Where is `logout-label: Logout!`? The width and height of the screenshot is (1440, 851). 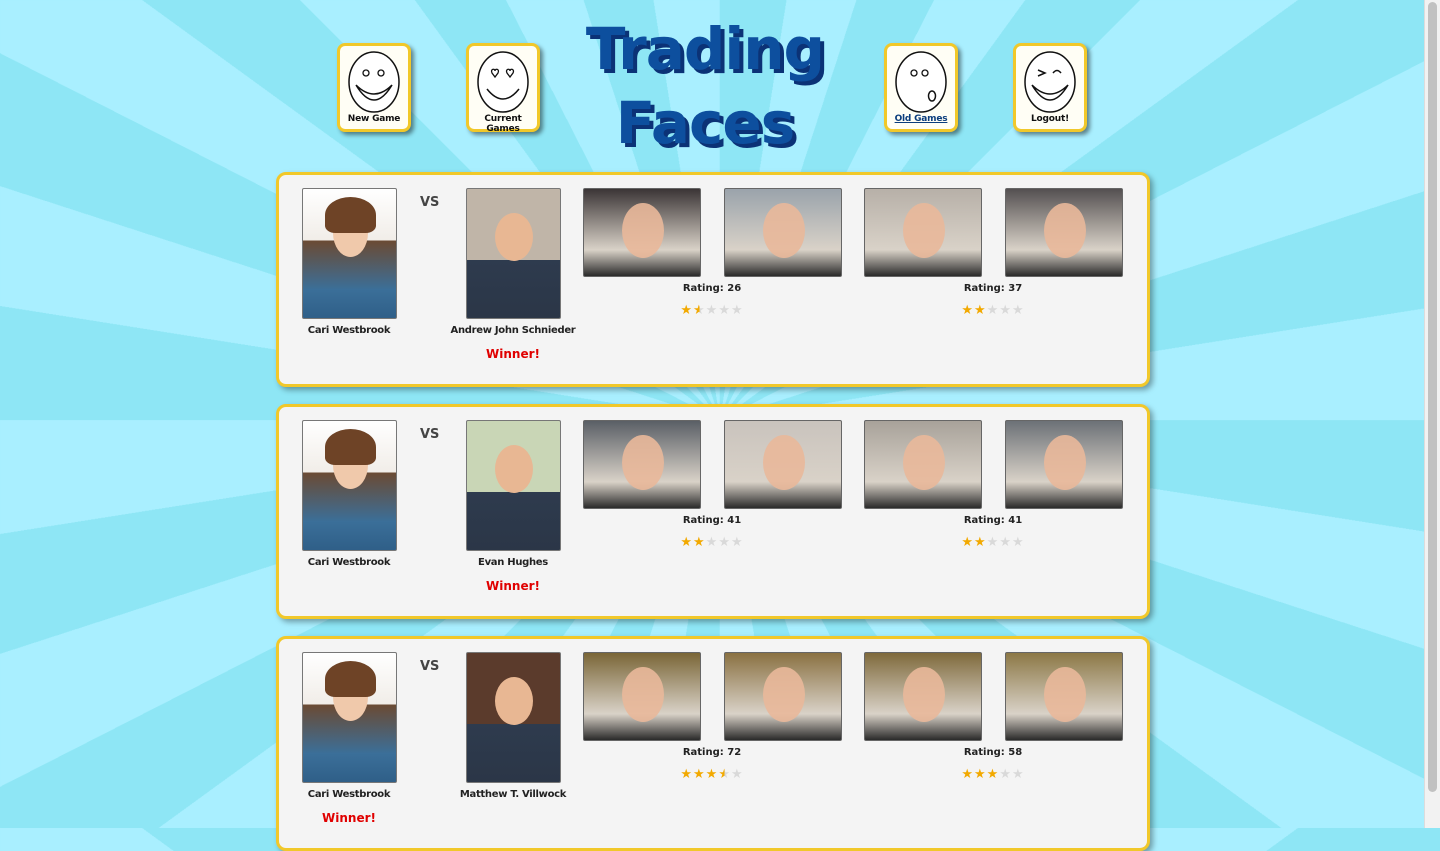
logout-label: Logout! is located at coordinates (1050, 119).